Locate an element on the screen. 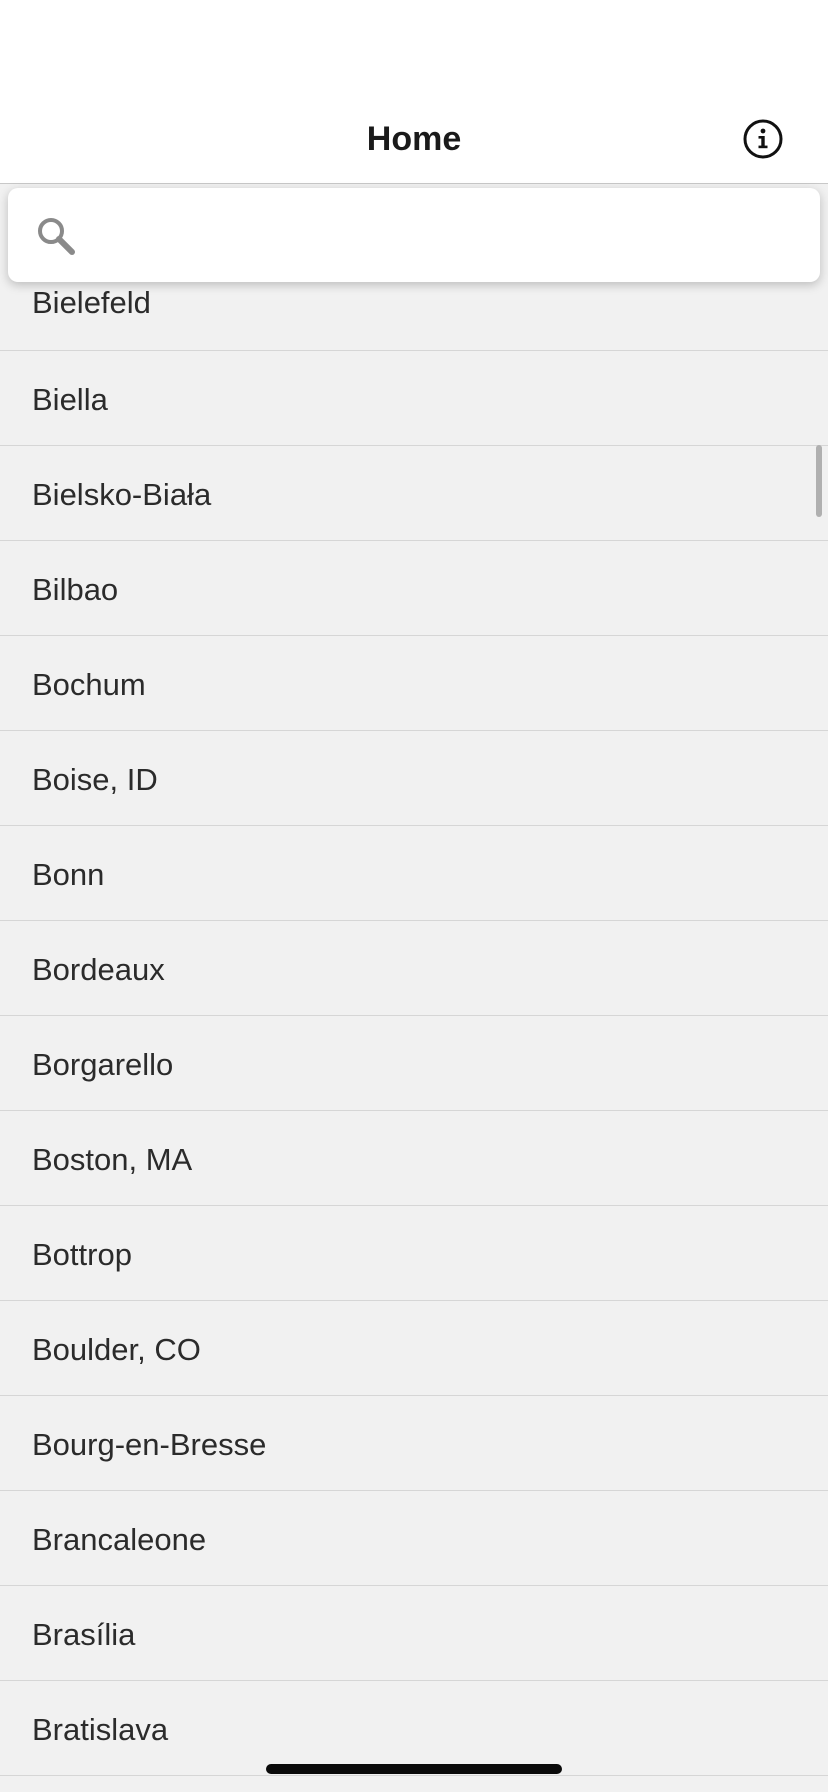 This screenshot has width=828, height=1792. navigation-bar: Home is located at coordinates (414, 139).